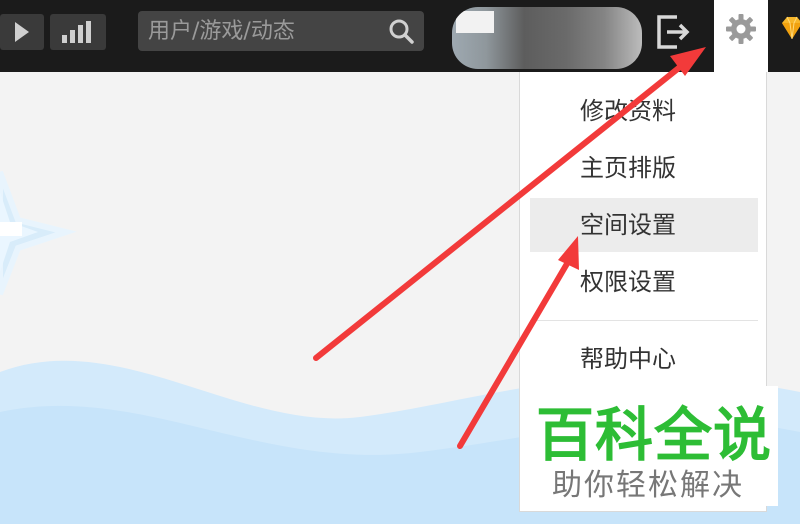 This screenshot has height=524, width=800. I want to click on search-input, so click(263, 31).